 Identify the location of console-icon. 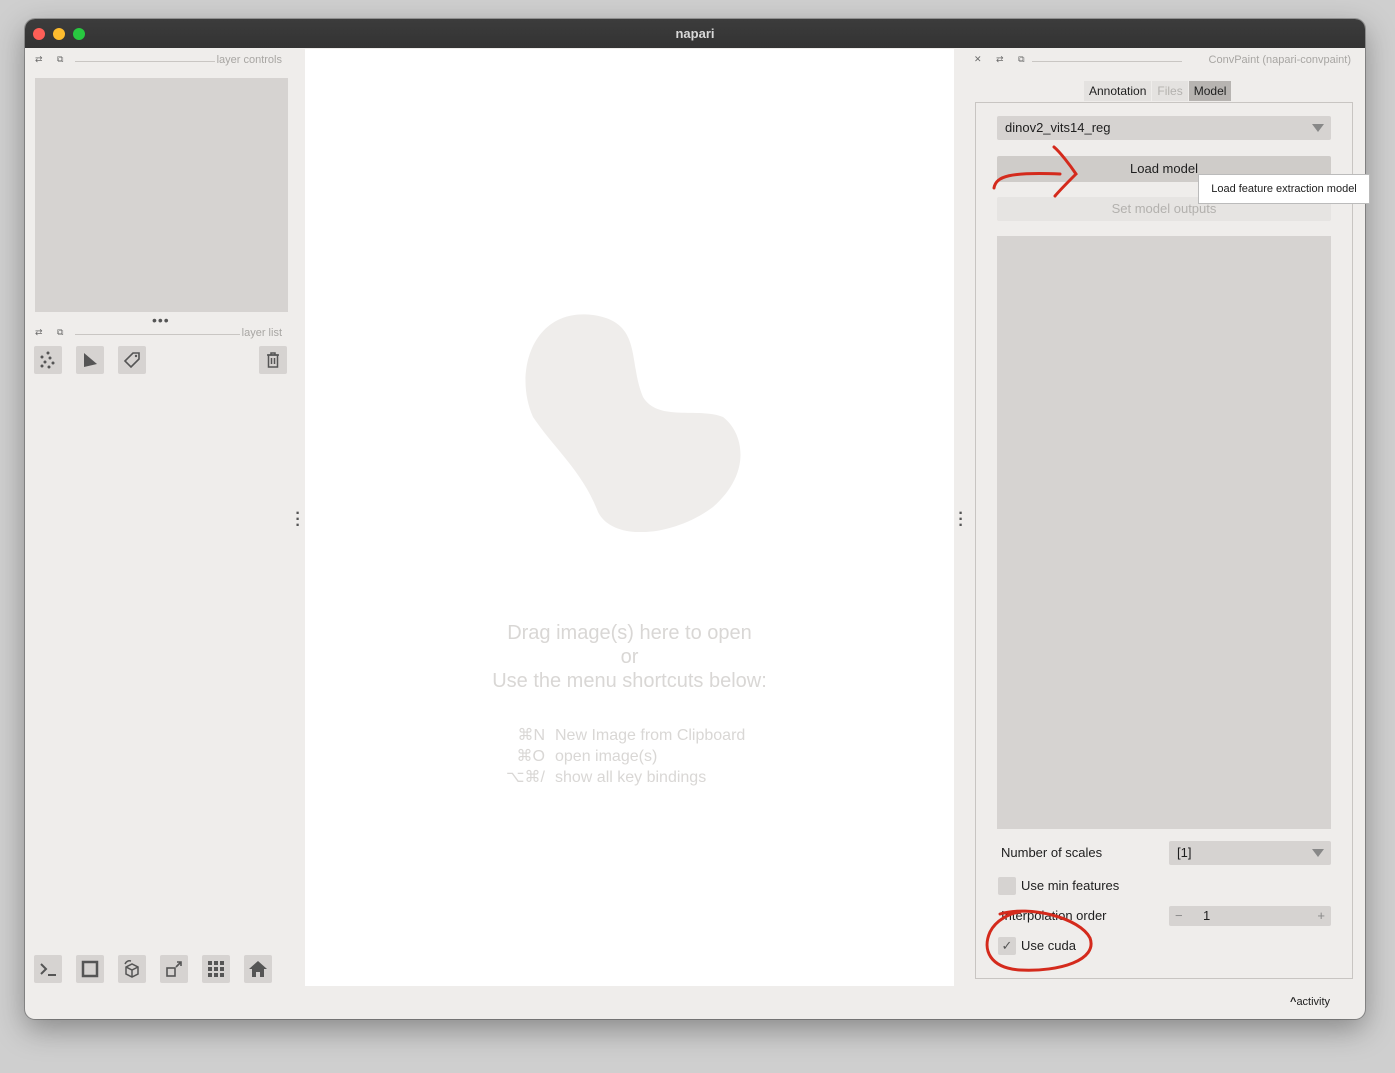
(48, 969).